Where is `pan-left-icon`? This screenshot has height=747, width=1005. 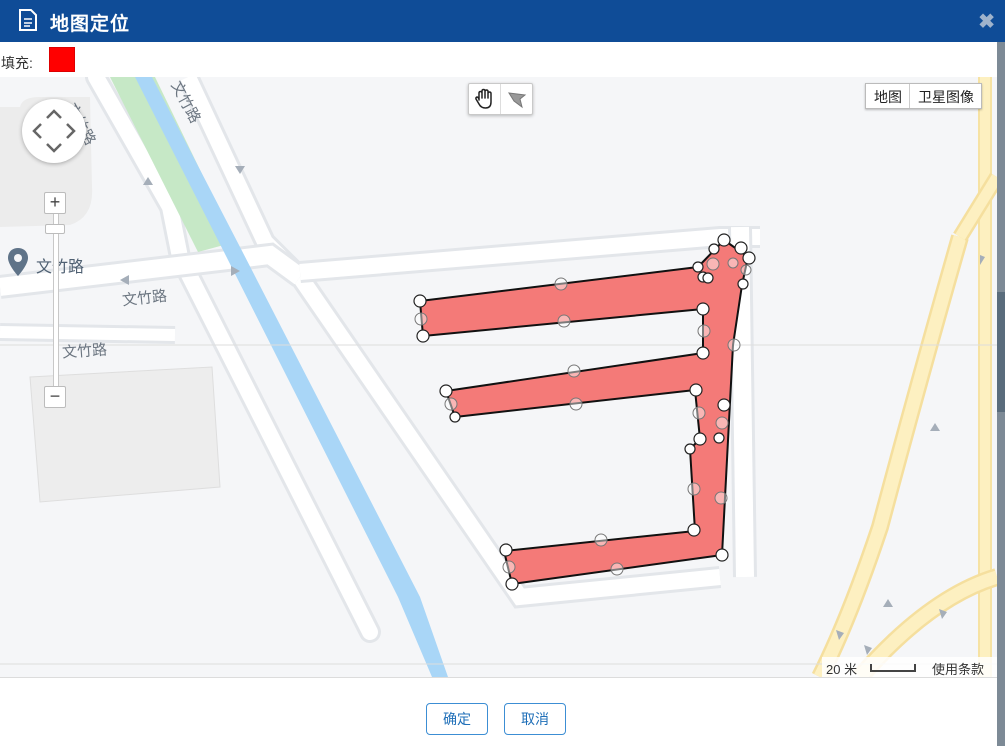 pan-left-icon is located at coordinates (37, 131).